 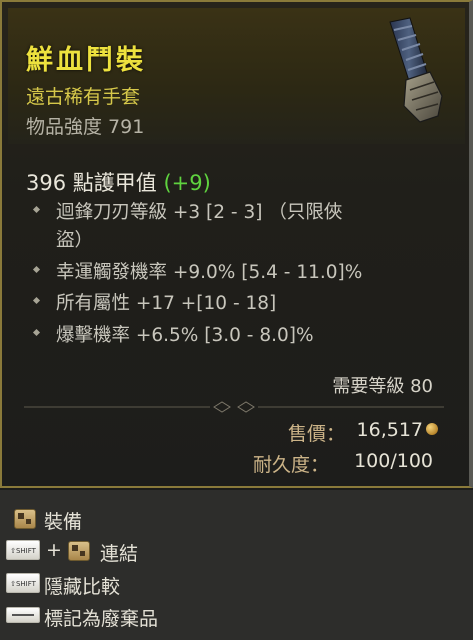 I want to click on affix-text: 幸運觸發機率 +9.0% [5.4 - 11.0]%, so click(x=209, y=272).